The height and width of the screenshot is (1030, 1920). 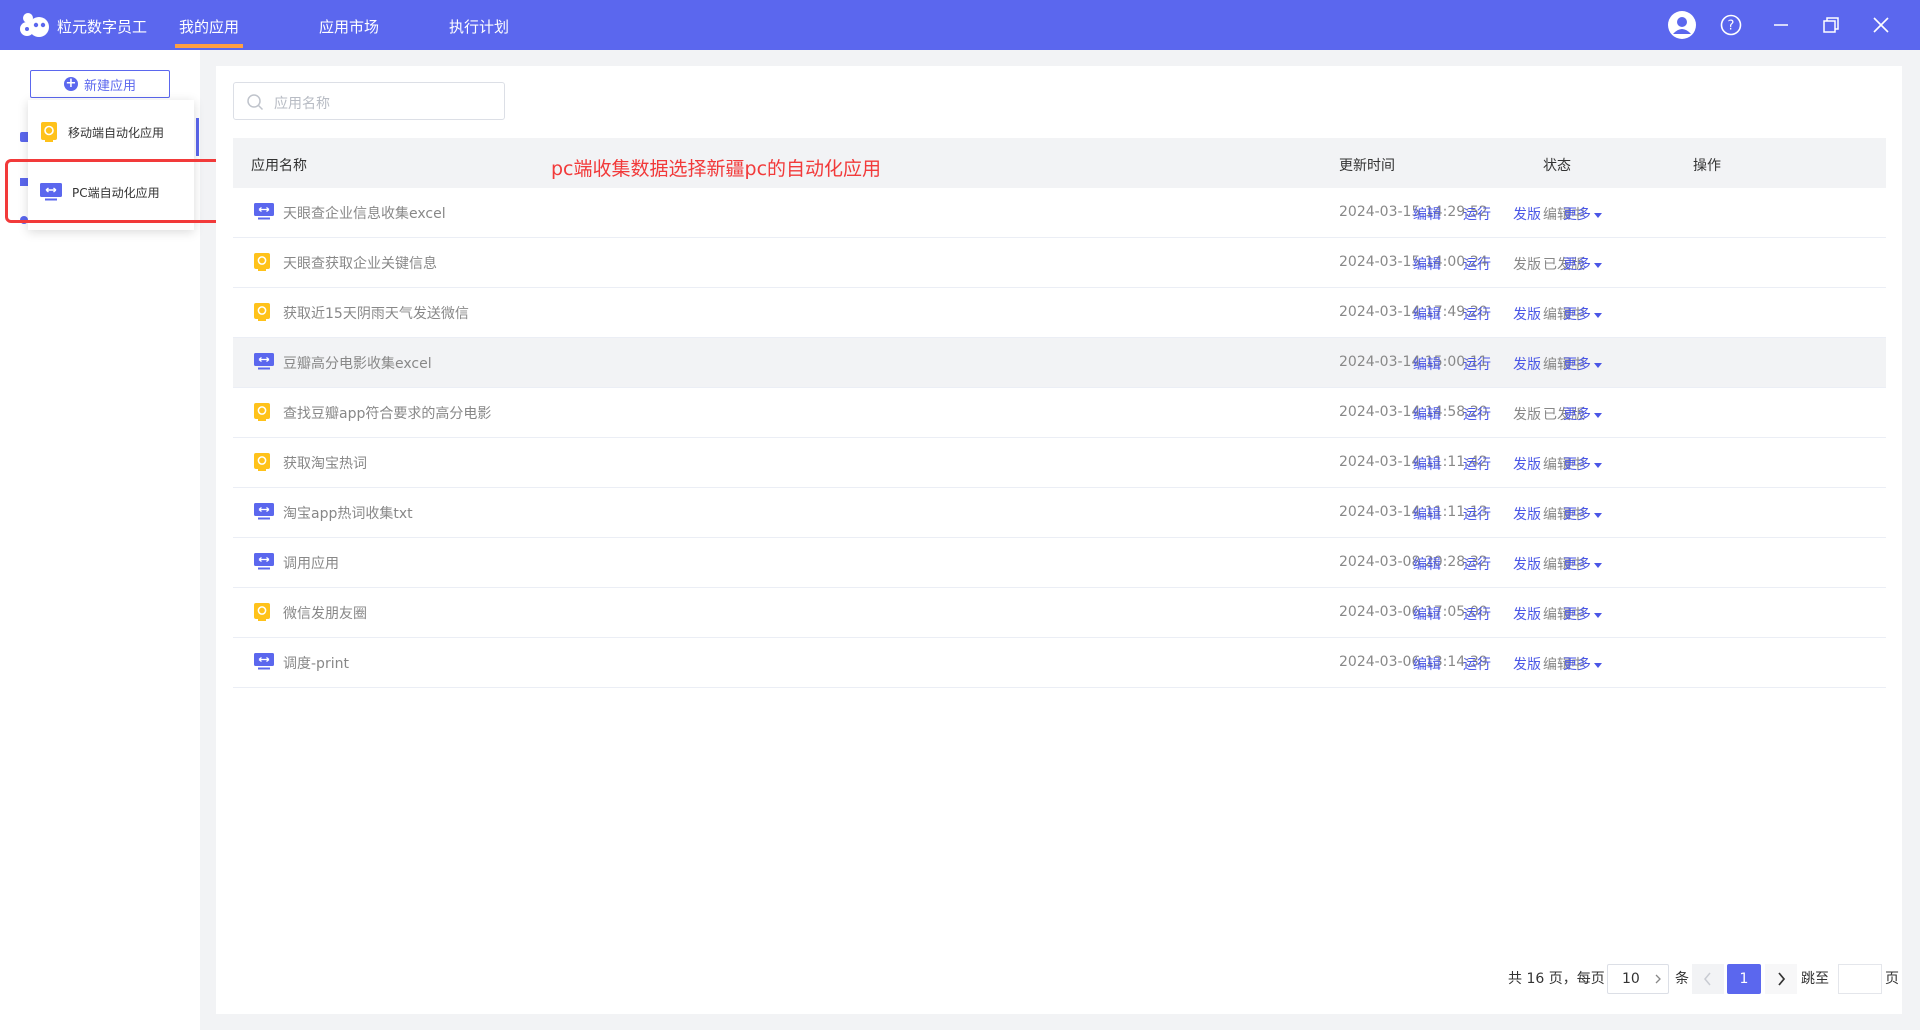 What do you see at coordinates (111, 132) in the screenshot?
I see `dropdown-item-mobile-app: 移动端自动化应用` at bounding box center [111, 132].